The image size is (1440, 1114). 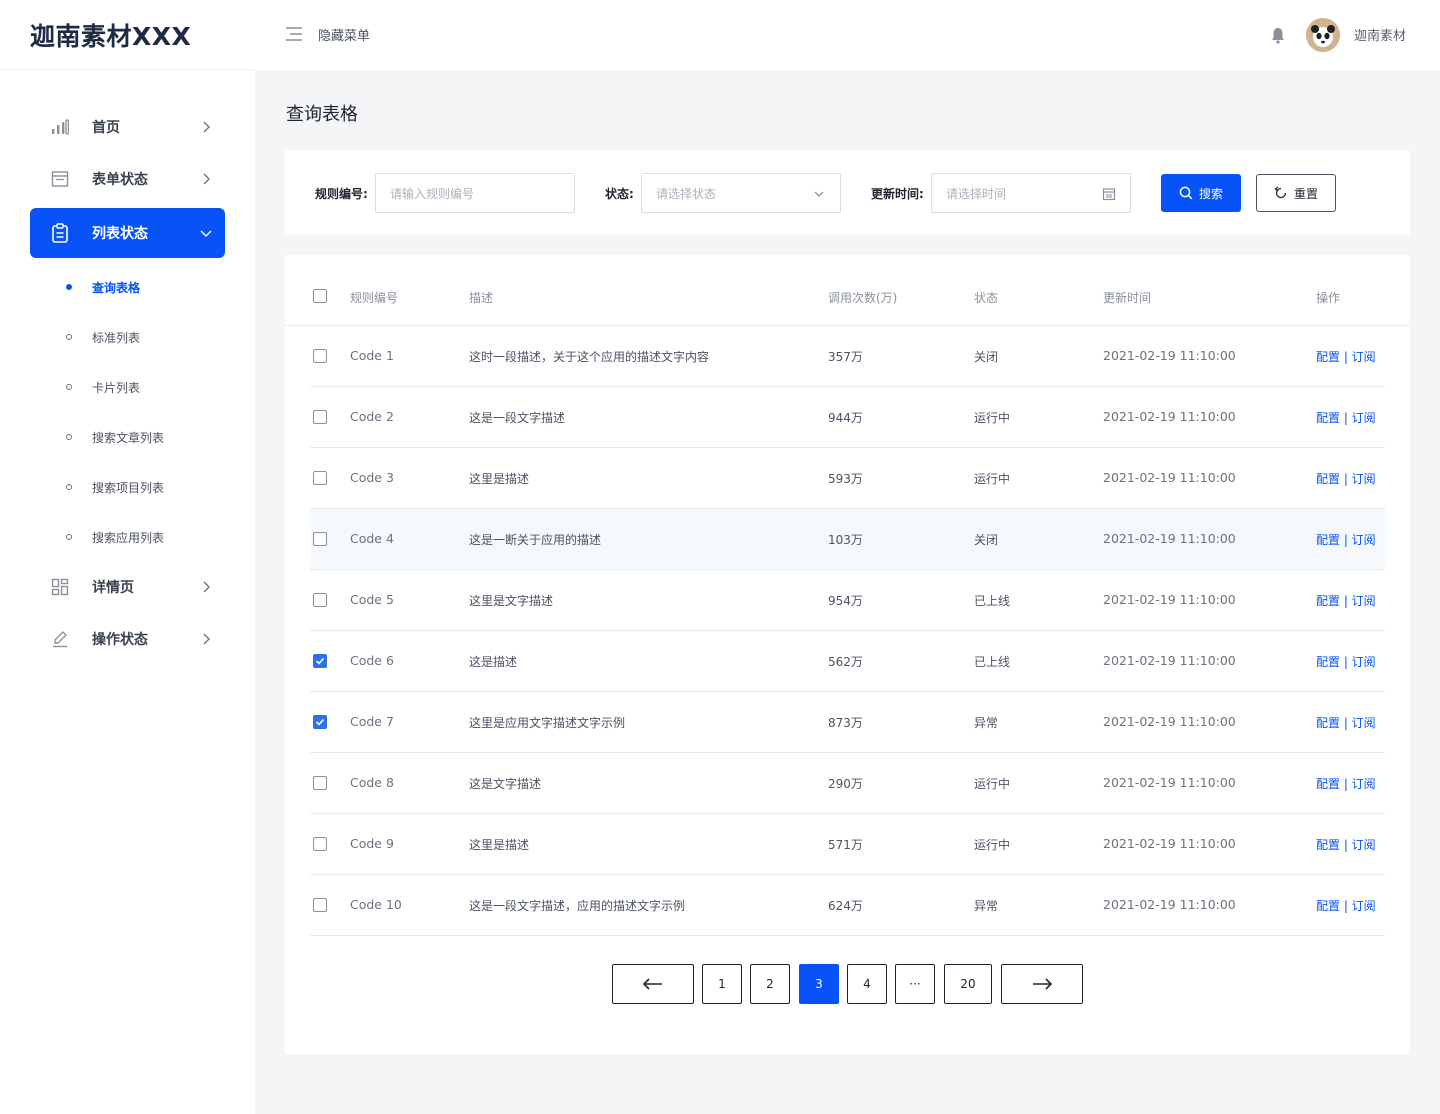 What do you see at coordinates (481, 297) in the screenshot?
I see `column-header: 描述` at bounding box center [481, 297].